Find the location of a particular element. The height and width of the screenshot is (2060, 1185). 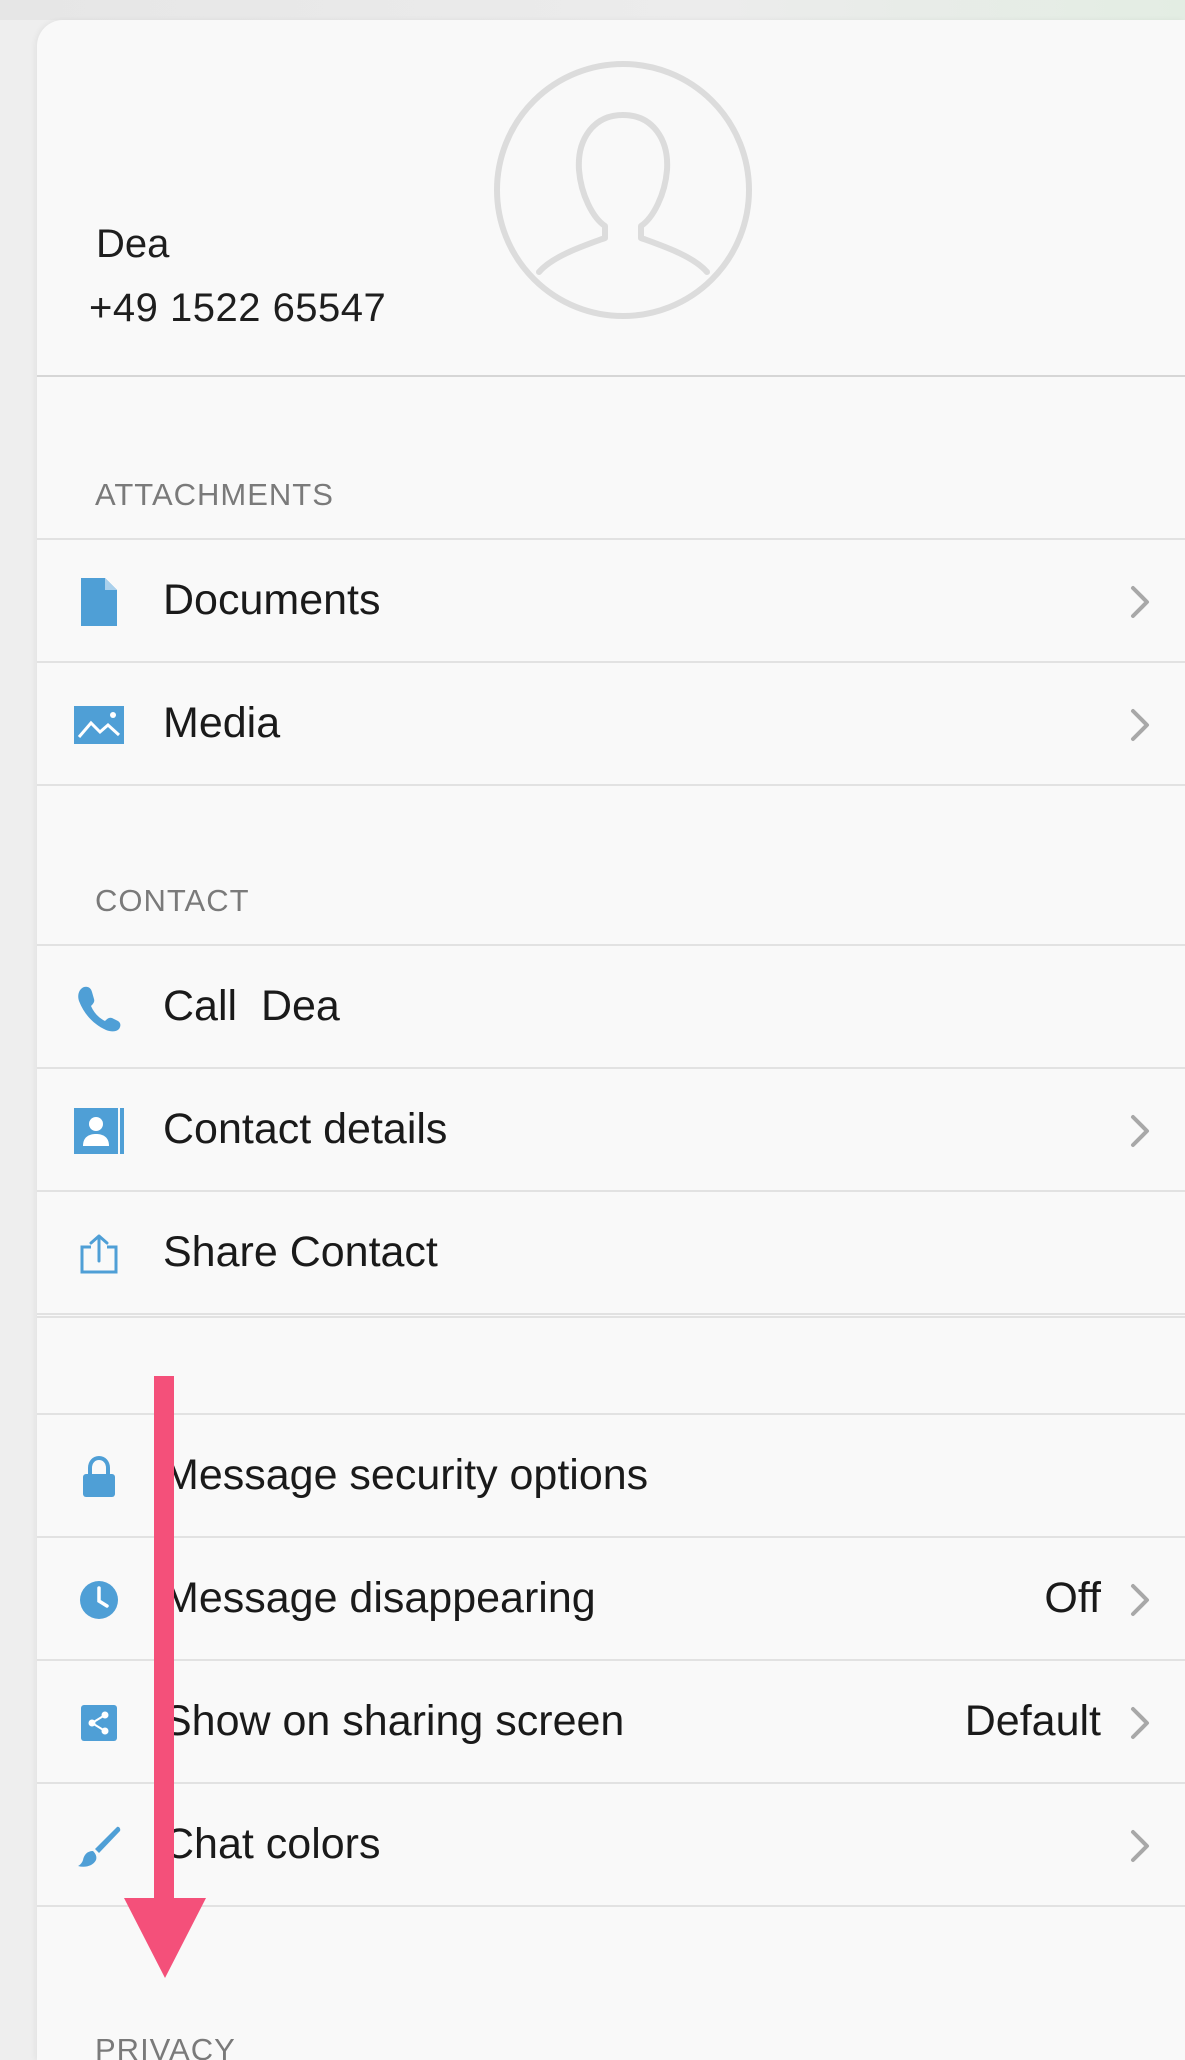

attachments-list: Documents Media is located at coordinates (611, 662).